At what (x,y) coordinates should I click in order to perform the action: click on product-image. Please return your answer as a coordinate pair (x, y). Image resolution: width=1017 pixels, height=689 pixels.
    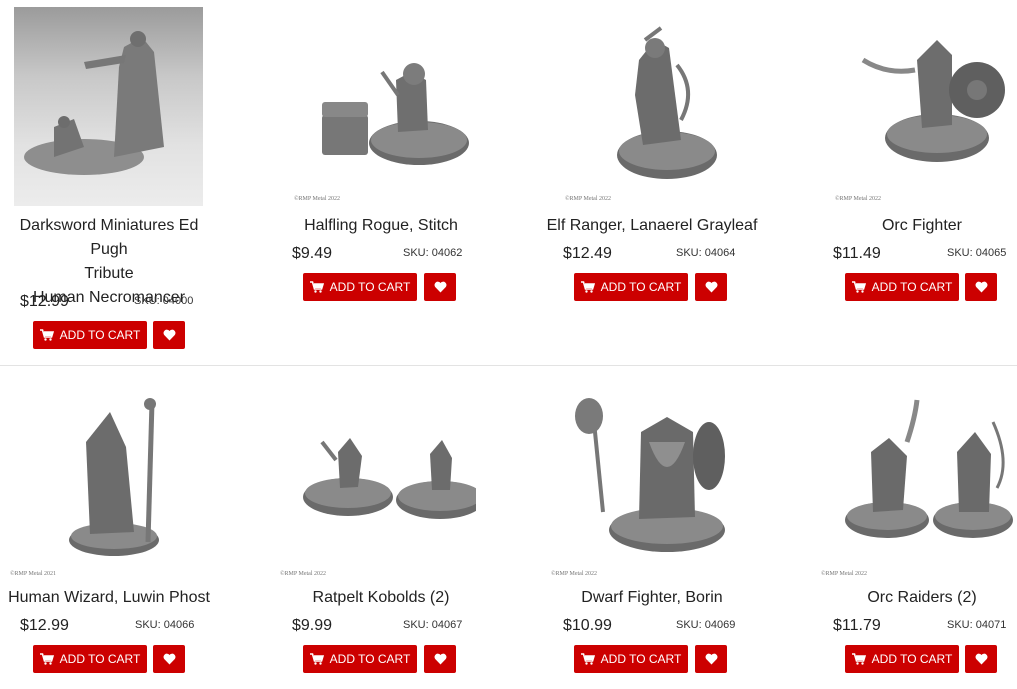
    Looking at the image, I should click on (108, 106).